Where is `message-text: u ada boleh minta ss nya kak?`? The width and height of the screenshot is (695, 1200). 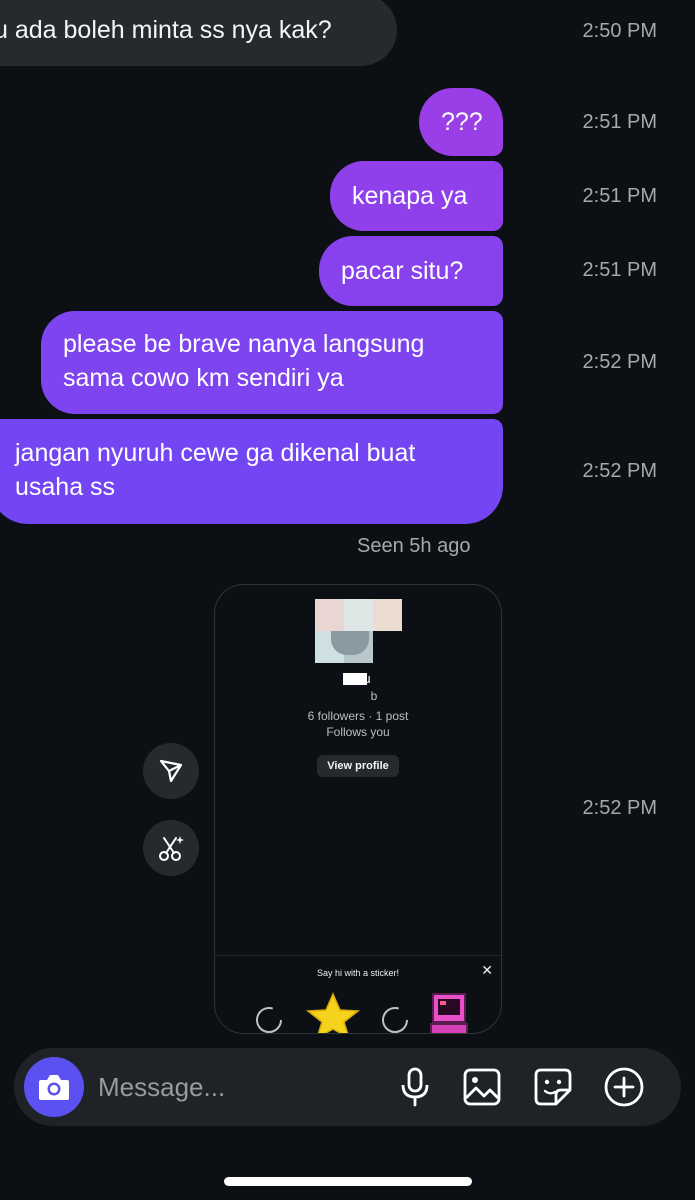 message-text: u ada boleh minta ss nya kak? is located at coordinates (166, 30).